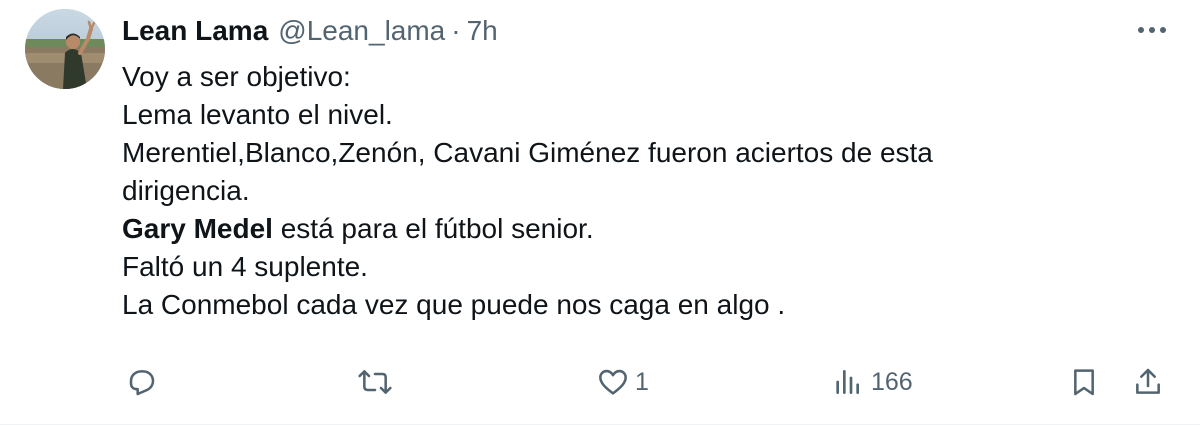 This screenshot has width=1200, height=425. Describe the element at coordinates (482, 31) in the screenshot. I see `tweet-time: 7h` at that location.